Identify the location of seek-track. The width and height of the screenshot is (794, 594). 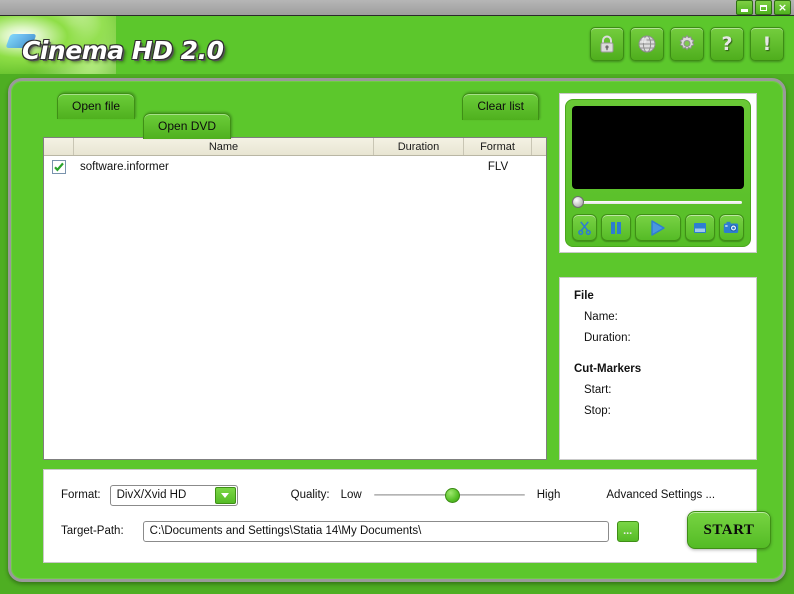
(660, 203).